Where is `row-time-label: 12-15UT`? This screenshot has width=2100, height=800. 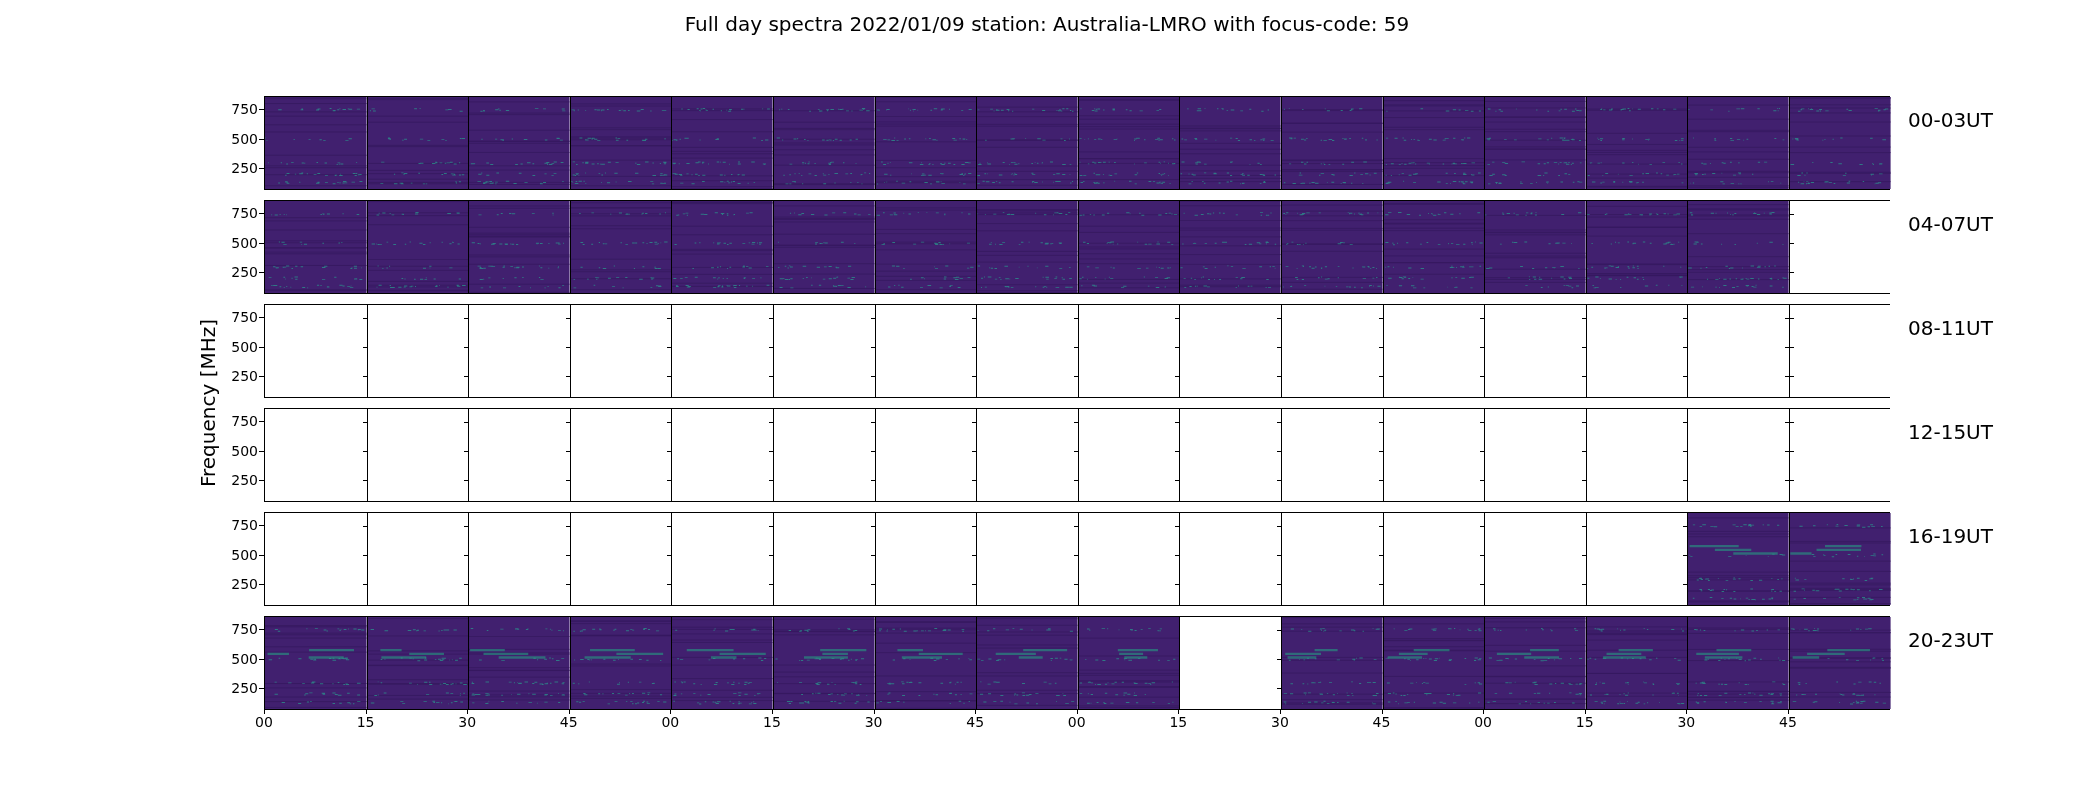
row-time-label: 12-15UT is located at coordinates (1950, 432).